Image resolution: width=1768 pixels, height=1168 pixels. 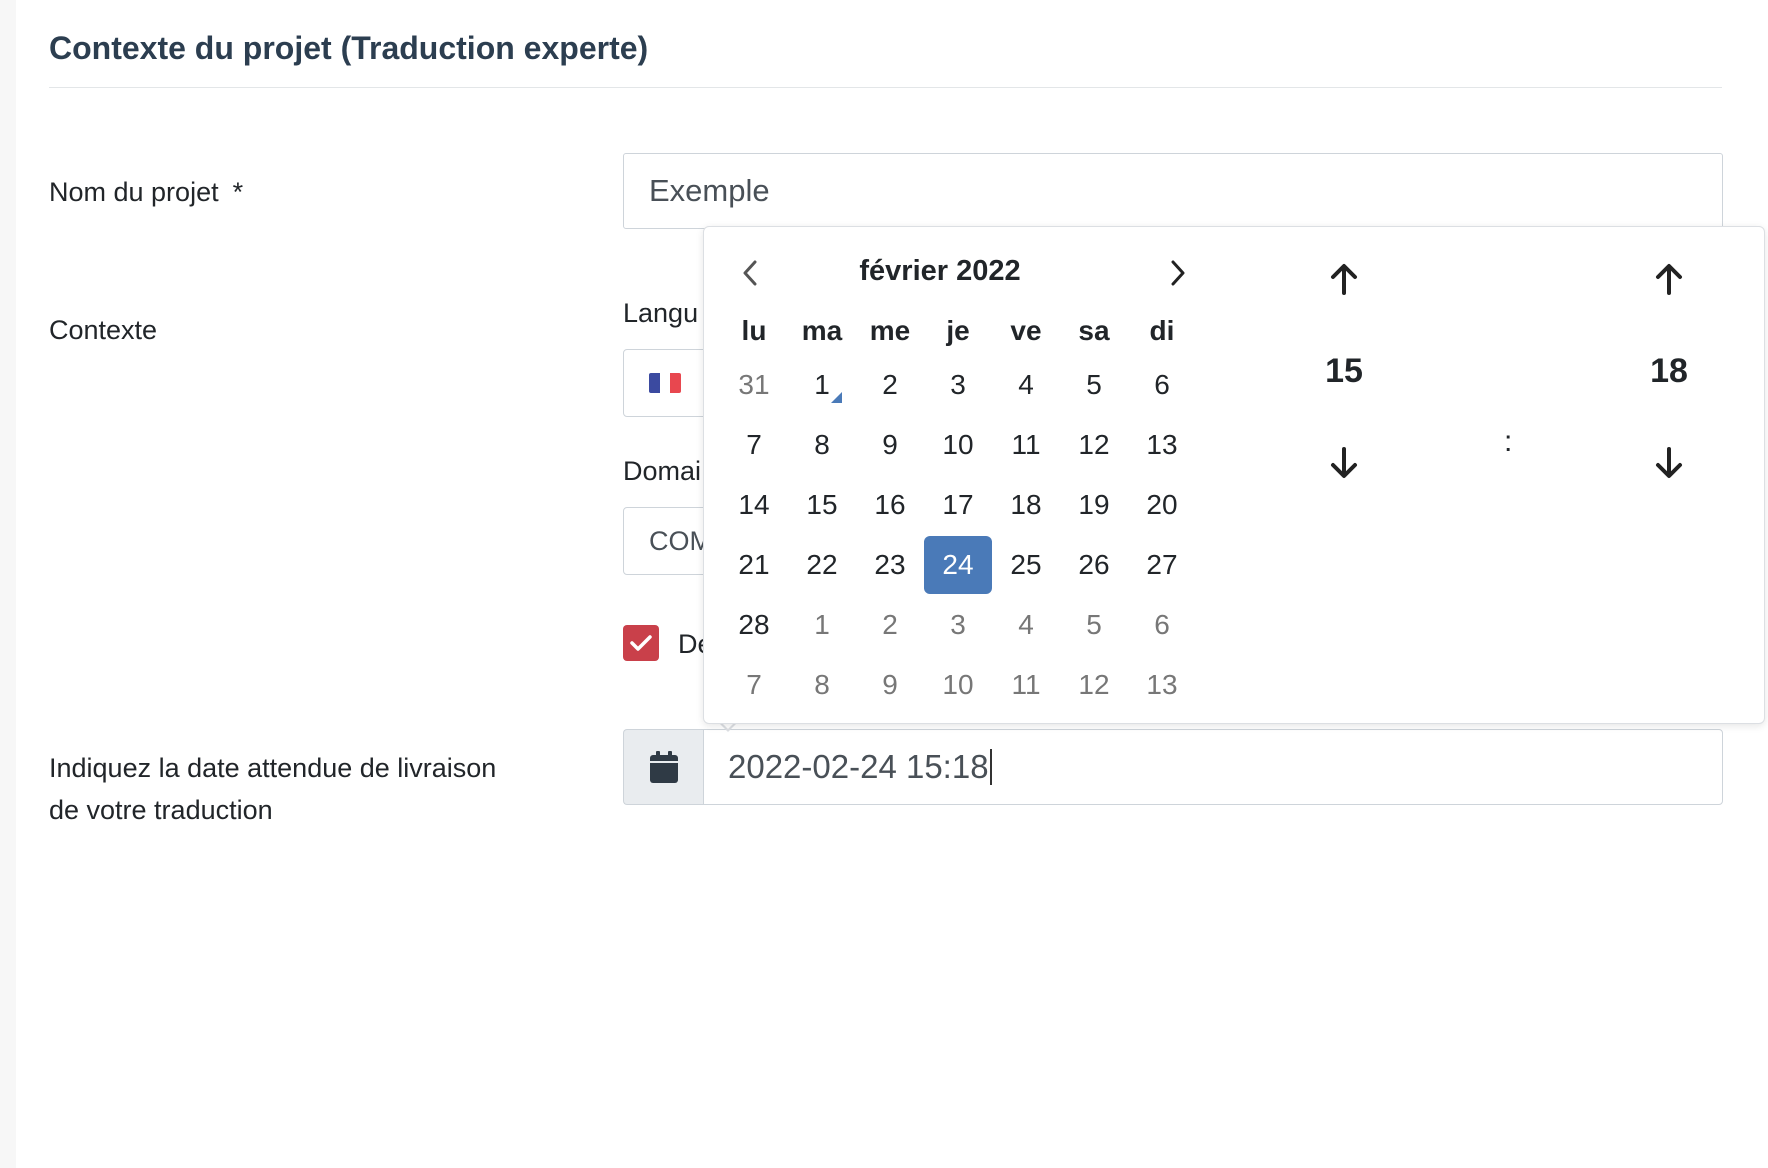 I want to click on project-name-input, so click(x=1173, y=191).